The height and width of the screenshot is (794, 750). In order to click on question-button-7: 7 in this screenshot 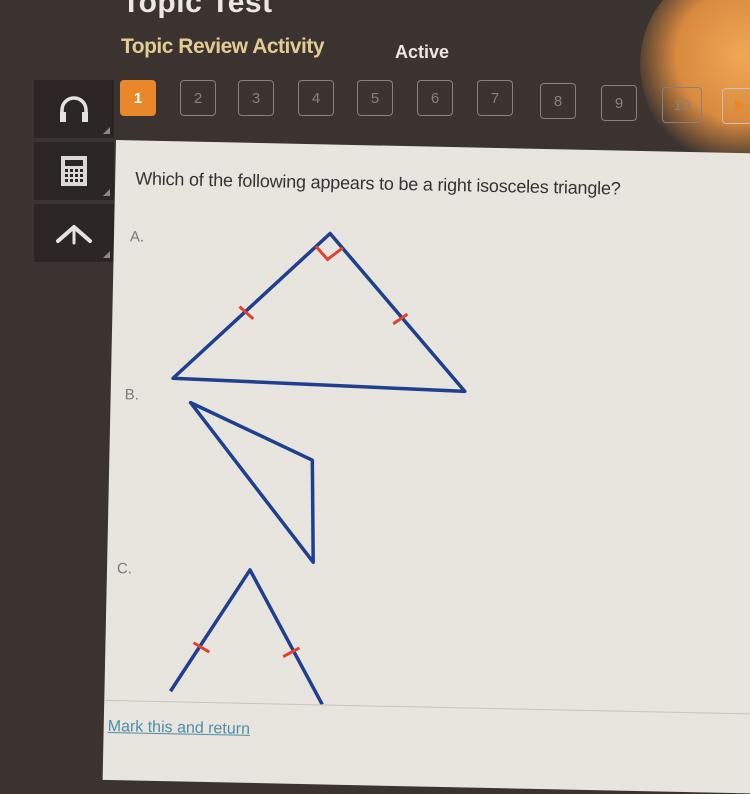, I will do `click(495, 98)`.